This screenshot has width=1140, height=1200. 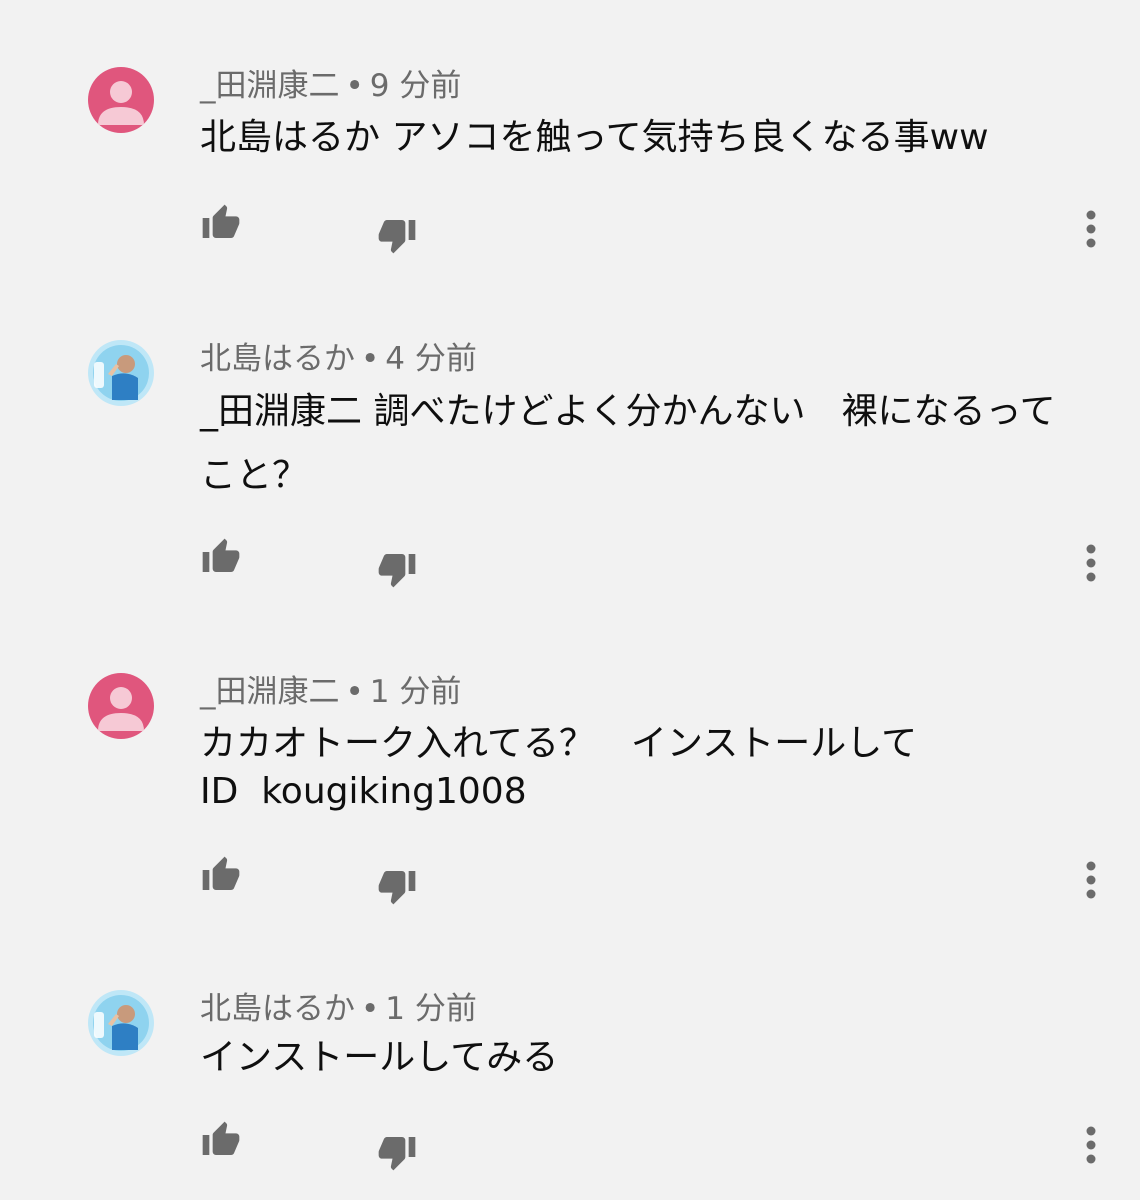 I want to click on comment-text: 北島はるか アソコを触って気持ち良くなる事ww, so click(x=594, y=137).